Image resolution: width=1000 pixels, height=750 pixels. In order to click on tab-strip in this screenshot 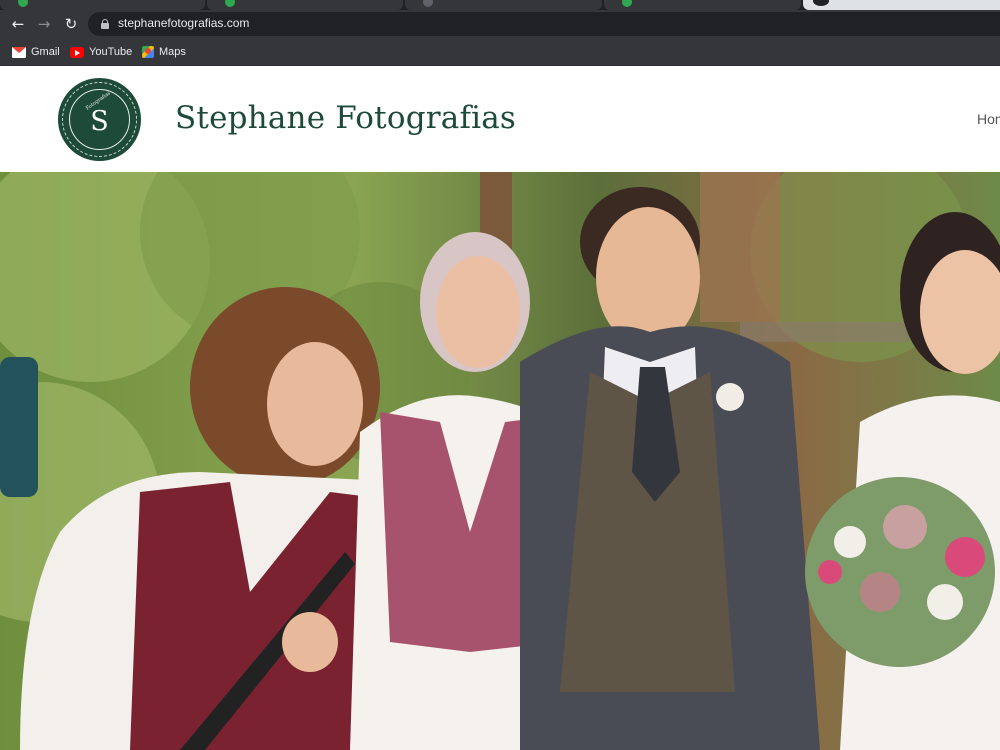, I will do `click(500, 5)`.